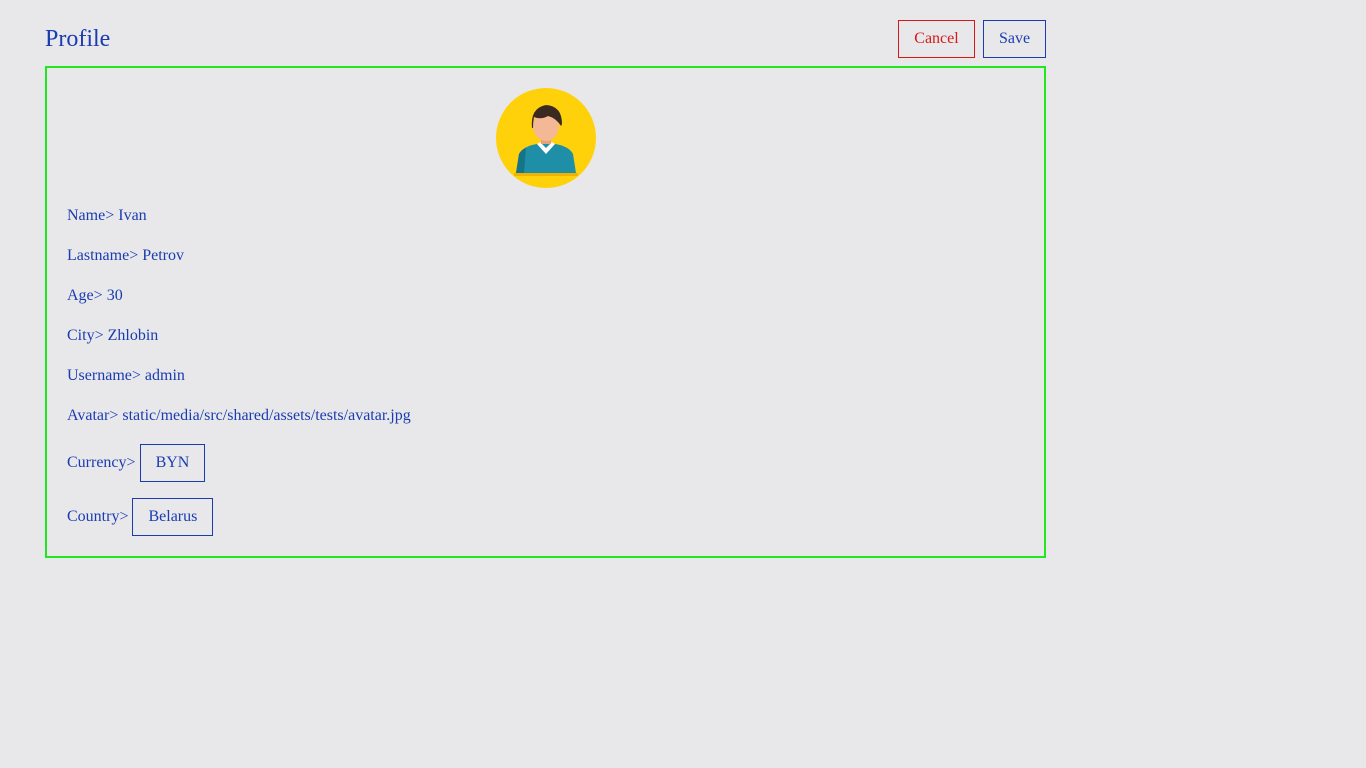  Describe the element at coordinates (104, 375) in the screenshot. I see `username-label: Username>` at that location.